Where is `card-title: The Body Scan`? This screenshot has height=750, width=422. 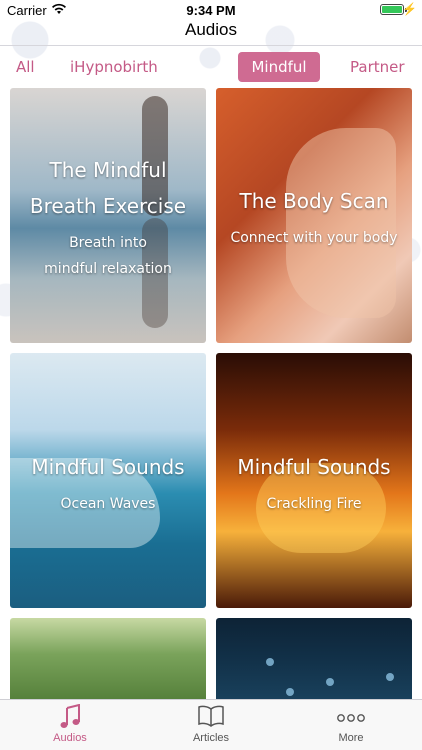 card-title: The Body Scan is located at coordinates (314, 201).